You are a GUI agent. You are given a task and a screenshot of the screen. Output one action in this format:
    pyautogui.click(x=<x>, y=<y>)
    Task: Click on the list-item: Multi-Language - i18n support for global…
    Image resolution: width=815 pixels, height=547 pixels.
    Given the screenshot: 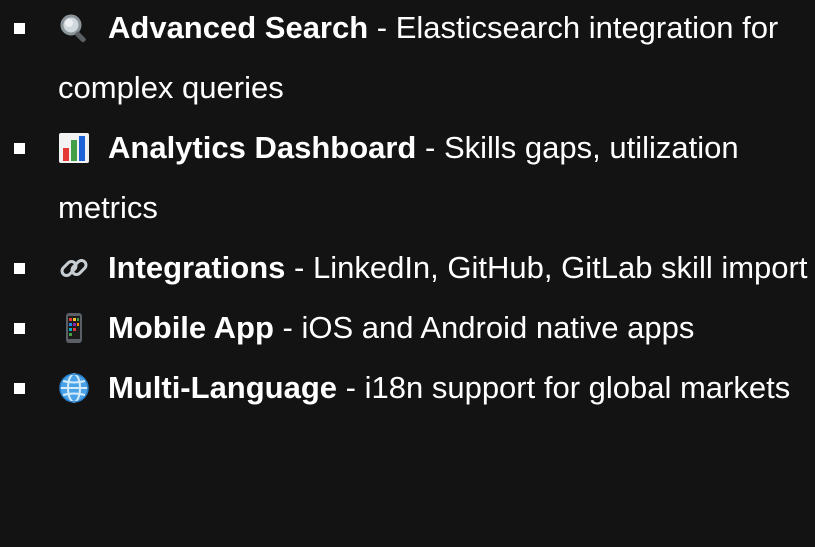 What is the action you would take?
    pyautogui.click(x=407, y=388)
    